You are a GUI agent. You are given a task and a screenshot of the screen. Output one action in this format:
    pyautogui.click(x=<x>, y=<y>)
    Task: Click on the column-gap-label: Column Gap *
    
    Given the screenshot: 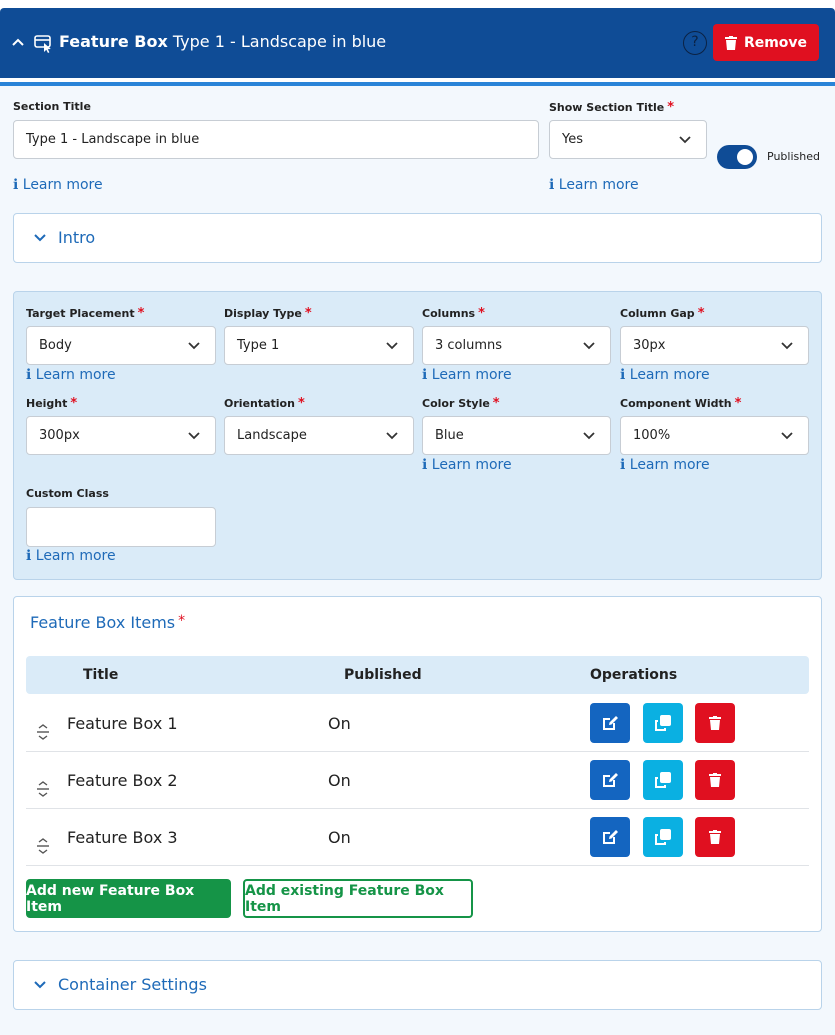 What is the action you would take?
    pyautogui.click(x=662, y=313)
    